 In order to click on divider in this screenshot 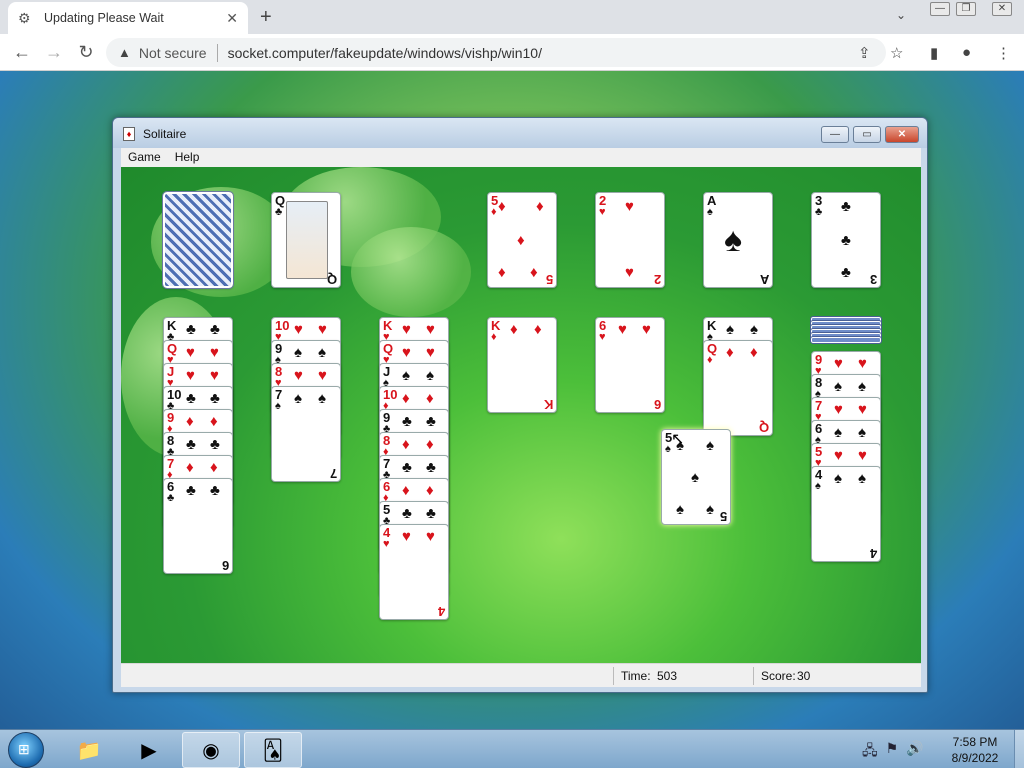, I will do `click(753, 676)`.